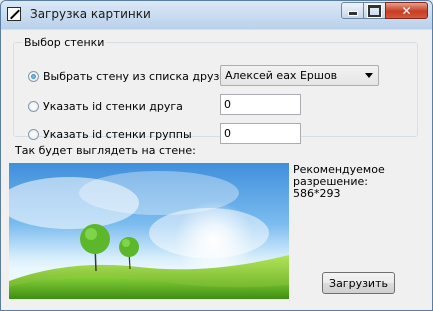  I want to click on minimize-icon, so click(352, 13).